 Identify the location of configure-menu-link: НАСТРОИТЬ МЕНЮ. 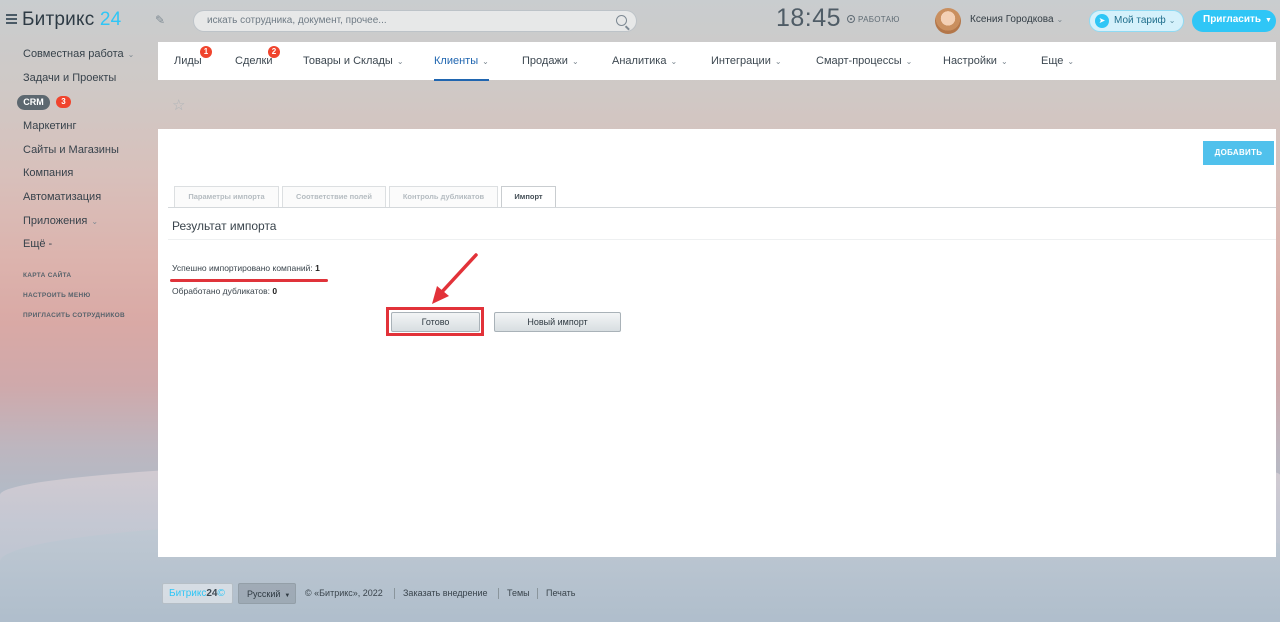
(57, 295).